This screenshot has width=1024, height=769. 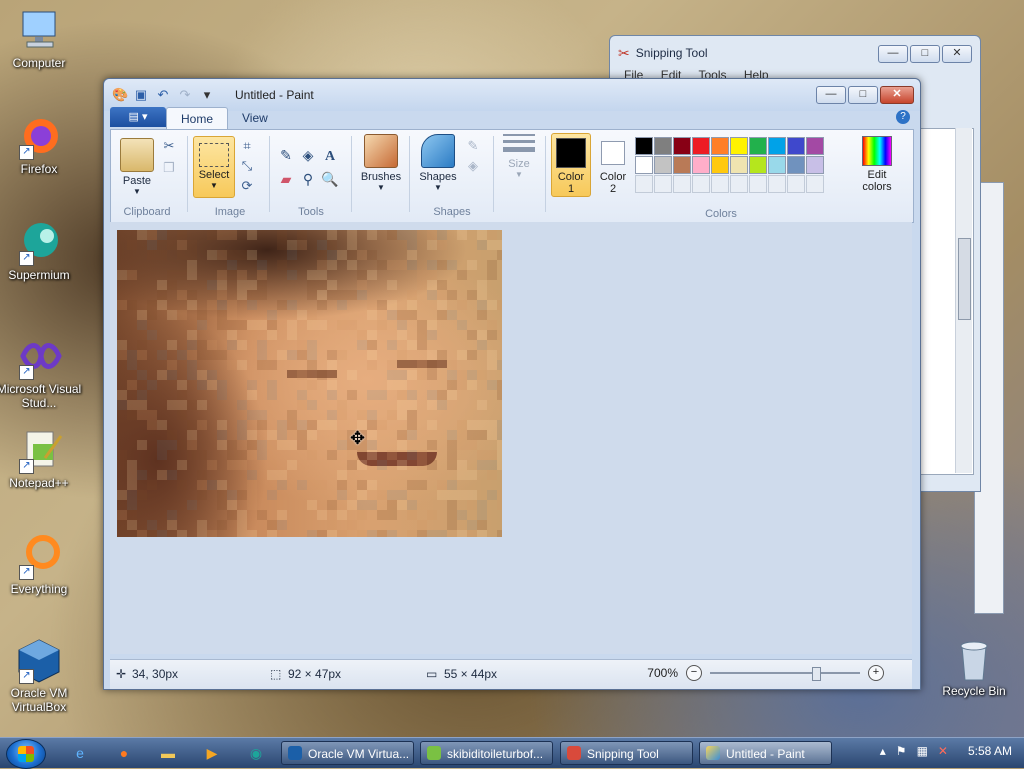 I want to click on desktop-icon-computer: Computer, so click(x=42, y=39).